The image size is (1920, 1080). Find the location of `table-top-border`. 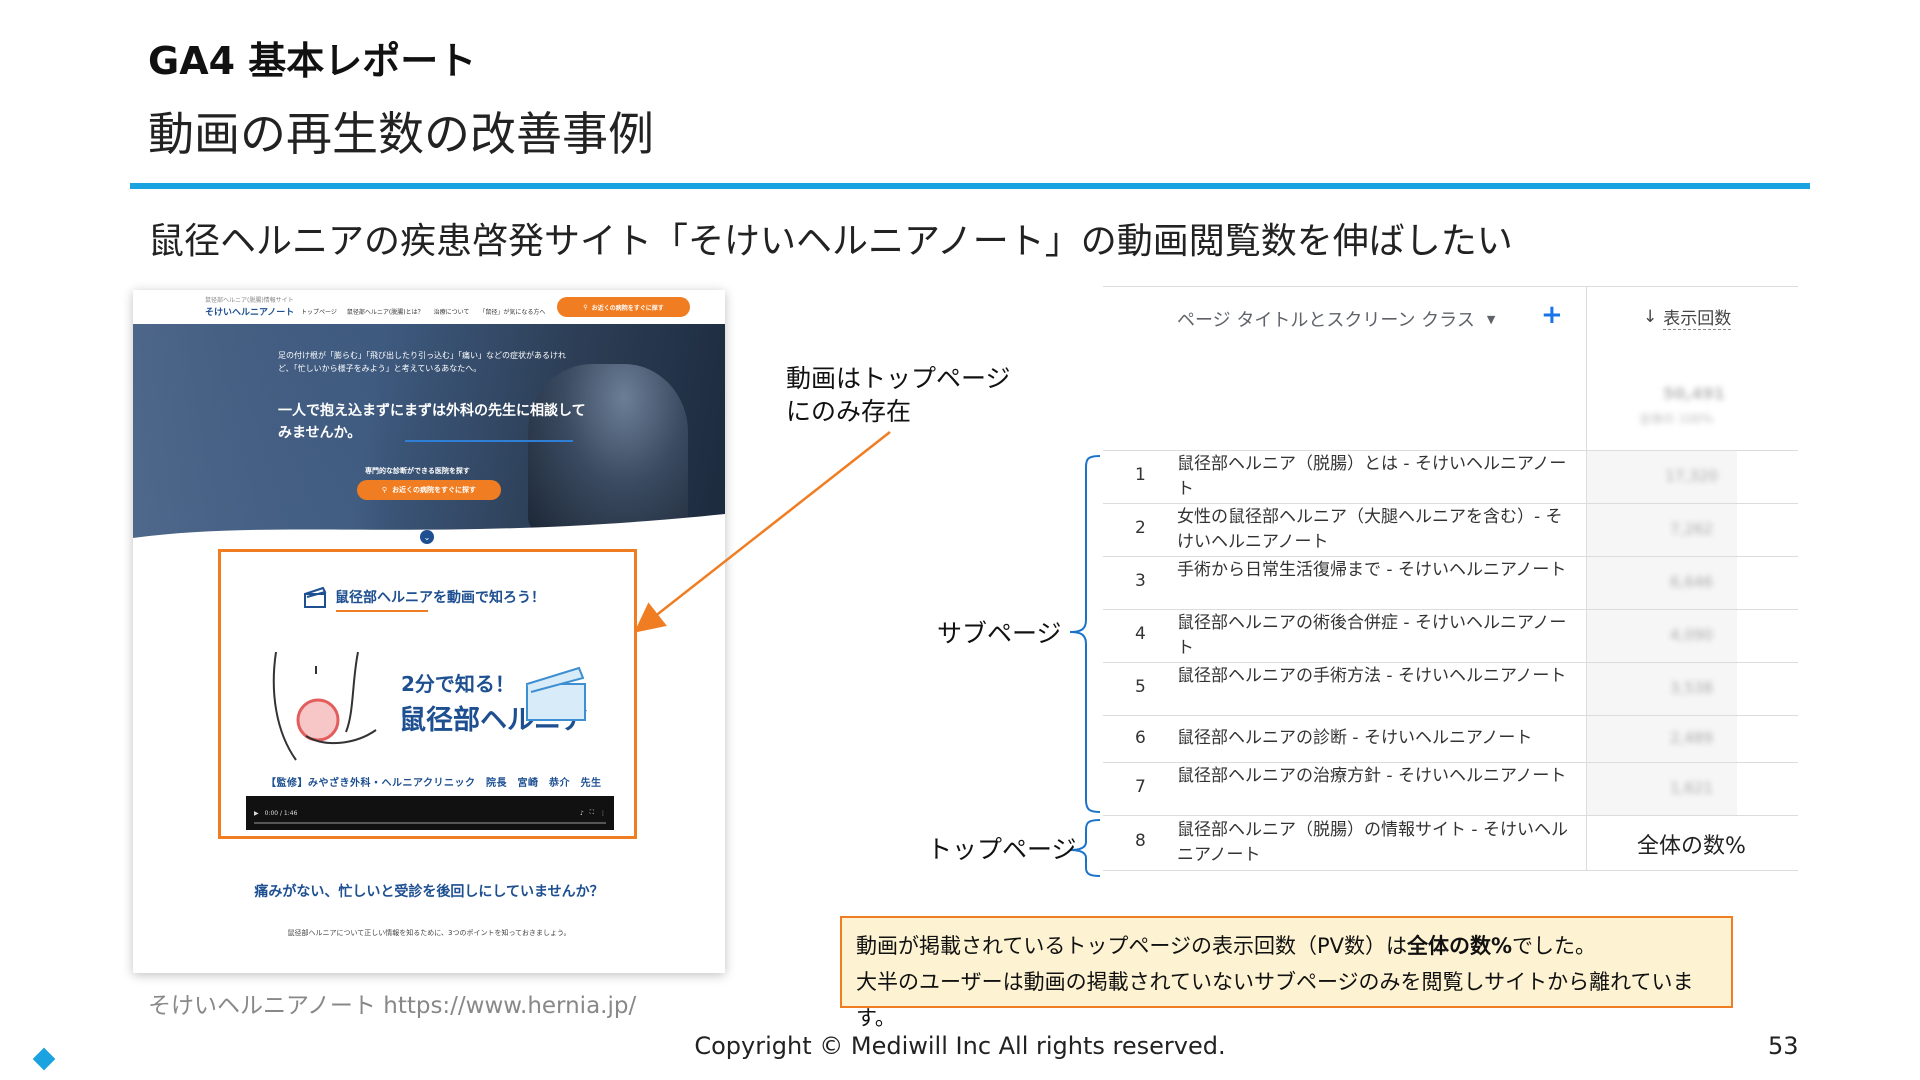

table-top-border is located at coordinates (1450, 286).